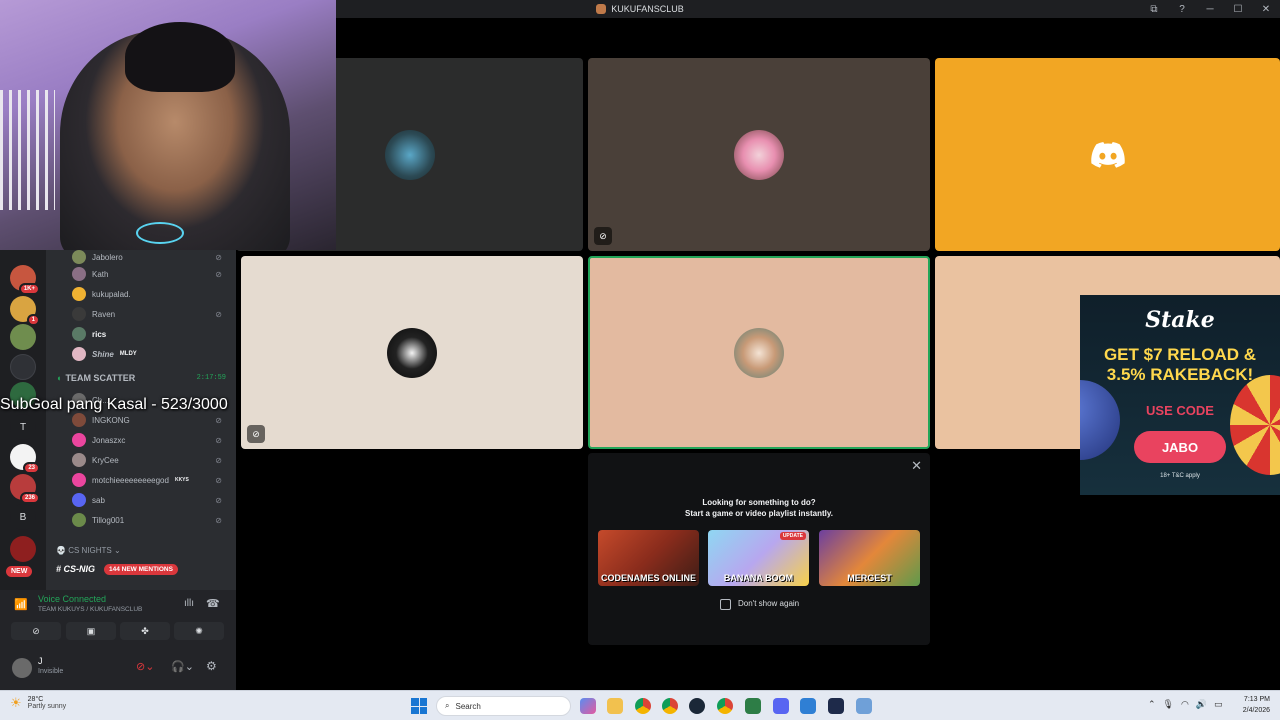  Describe the element at coordinates (23, 427) in the screenshot. I see `server-letter-t: T` at that location.